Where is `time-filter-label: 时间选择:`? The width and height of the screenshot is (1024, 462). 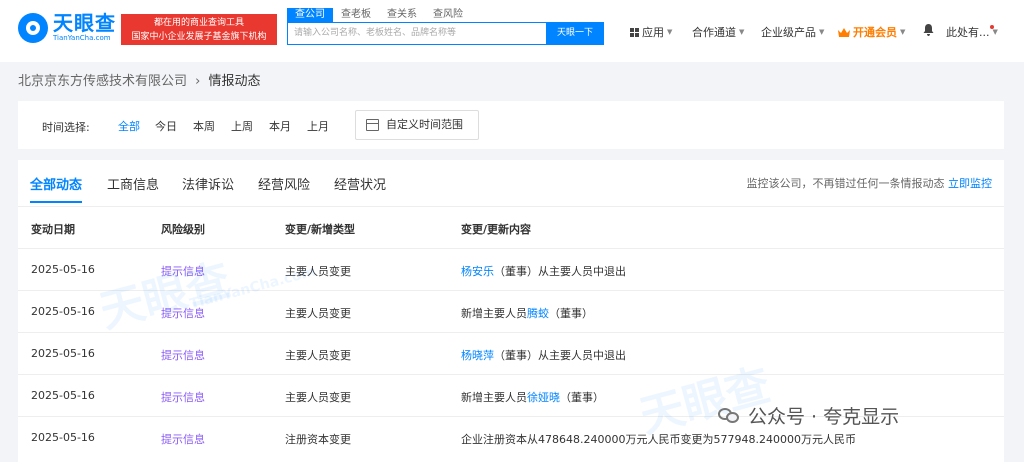 time-filter-label: 时间选择: is located at coordinates (66, 127).